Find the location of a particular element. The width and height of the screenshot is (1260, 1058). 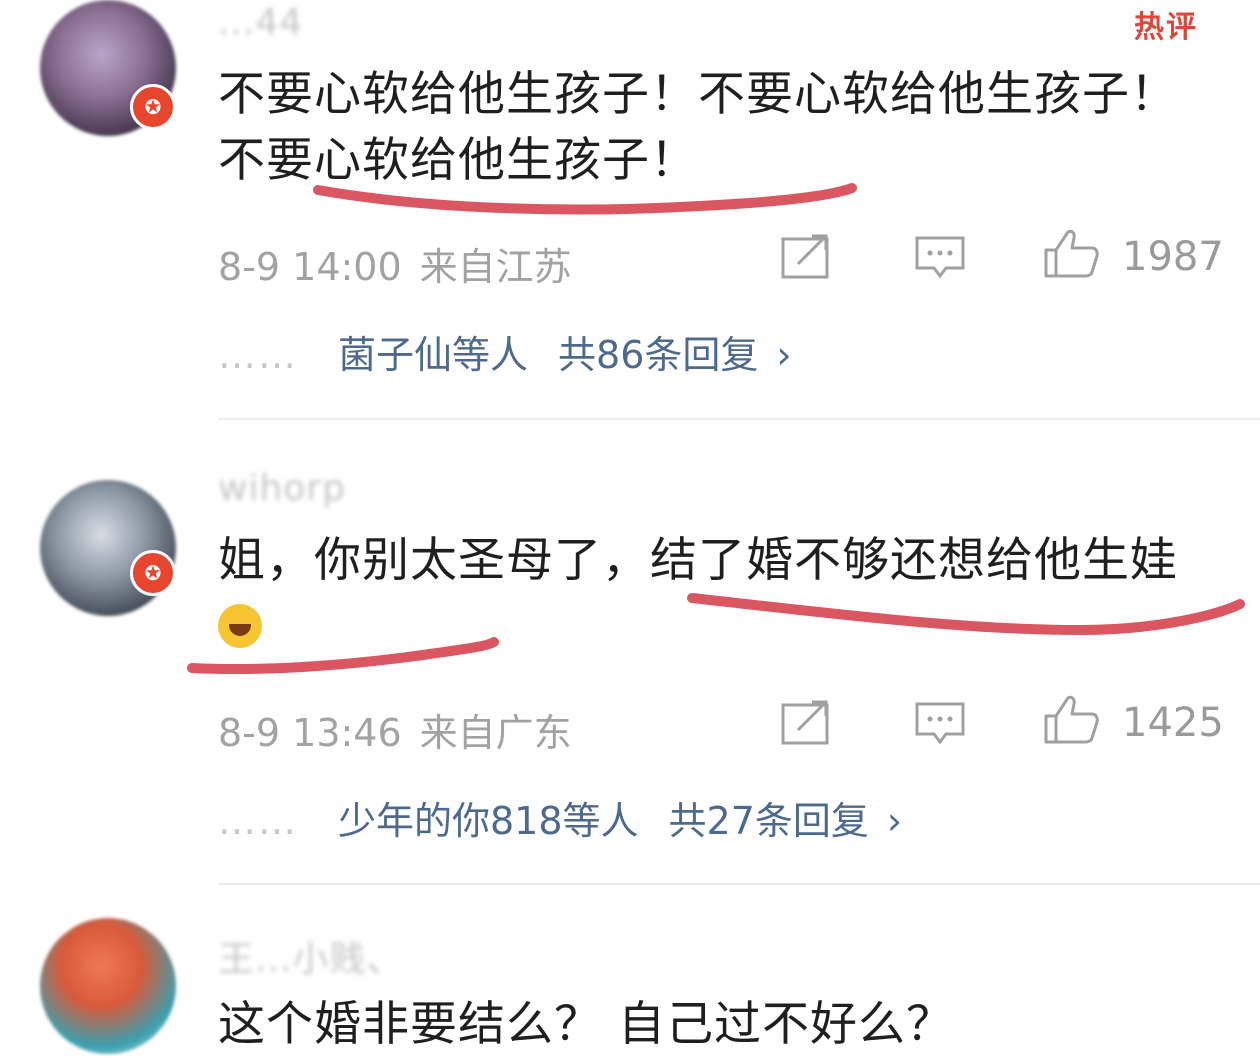

reply-total: 共86条回复 is located at coordinates (658, 355).